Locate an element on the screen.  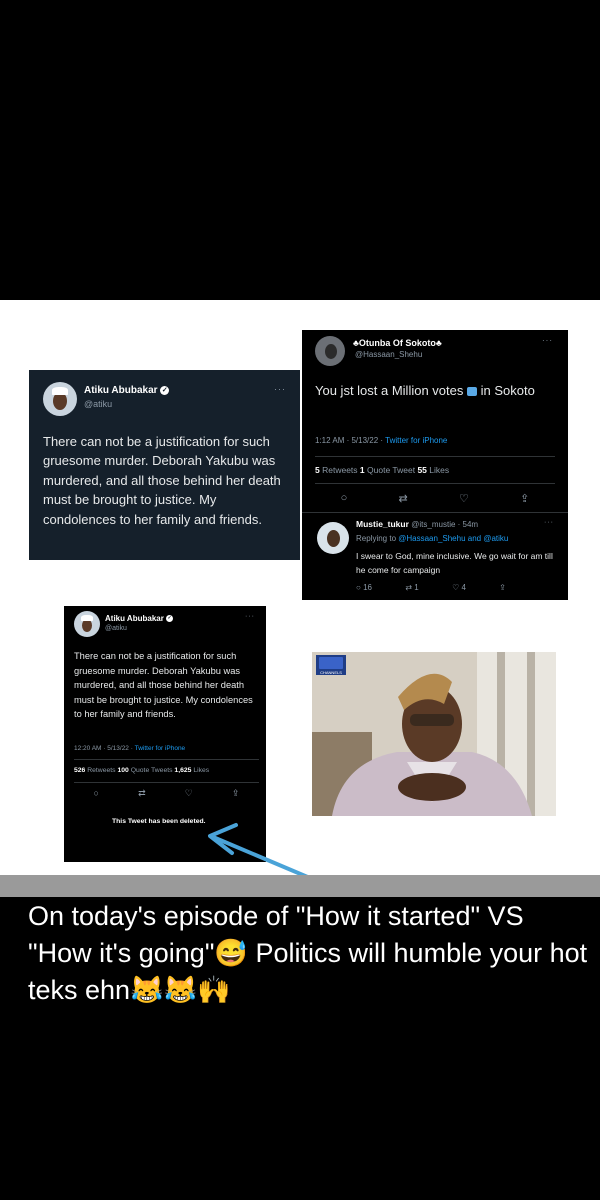
like-icon: ♡ 4 is located at coordinates (459, 587).